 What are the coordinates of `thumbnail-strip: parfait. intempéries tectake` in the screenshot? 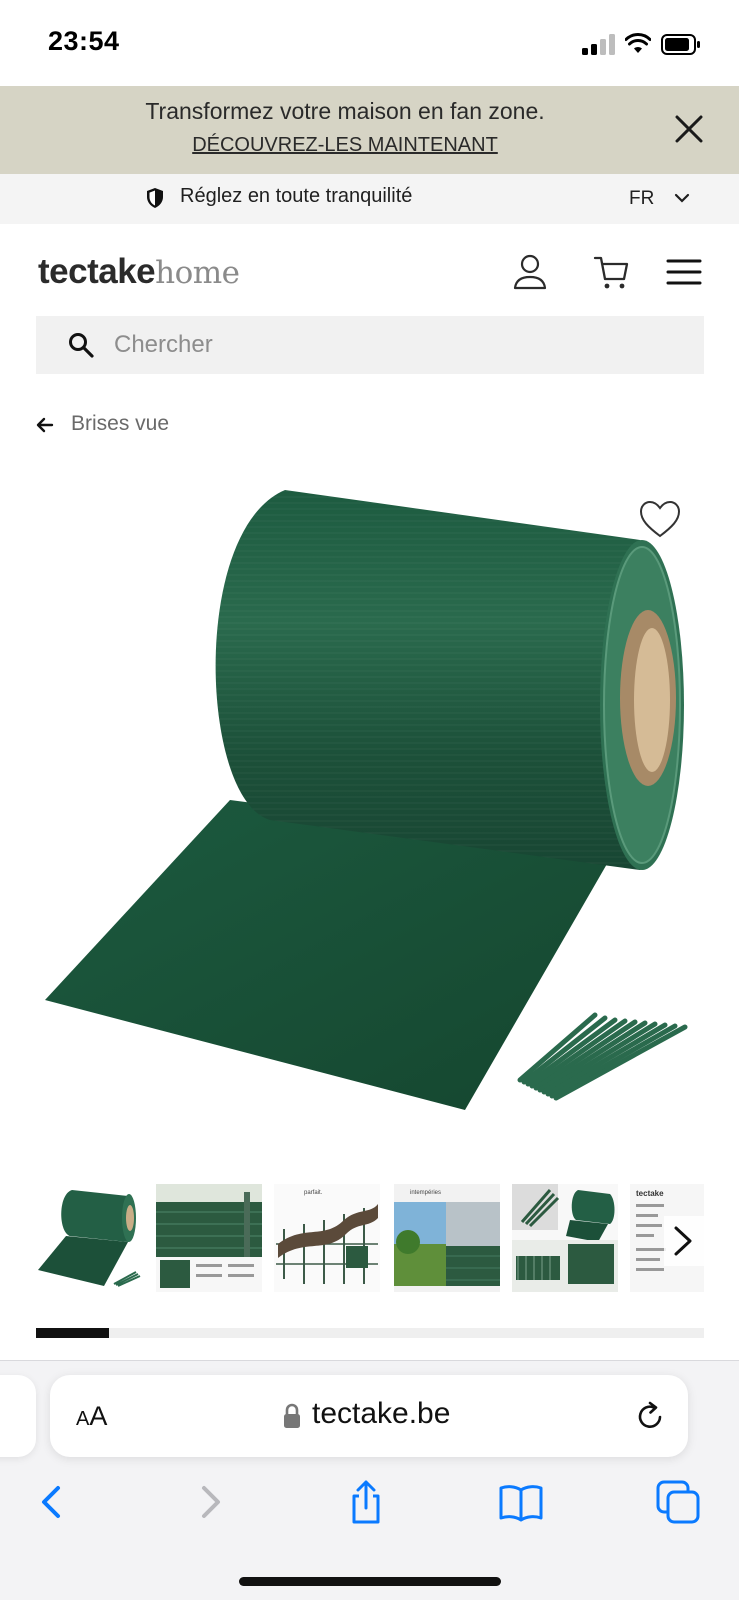 It's located at (370, 1239).